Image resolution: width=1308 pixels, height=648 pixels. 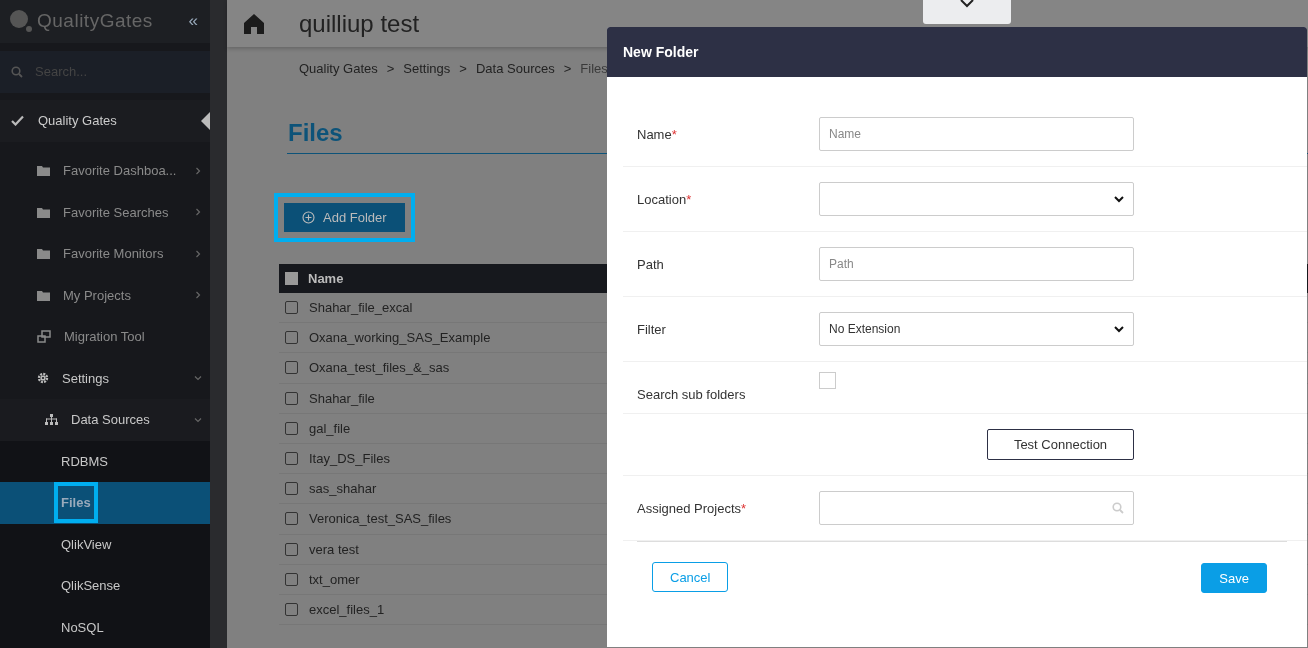 What do you see at coordinates (976, 264) in the screenshot?
I see `text-input-field: Path` at bounding box center [976, 264].